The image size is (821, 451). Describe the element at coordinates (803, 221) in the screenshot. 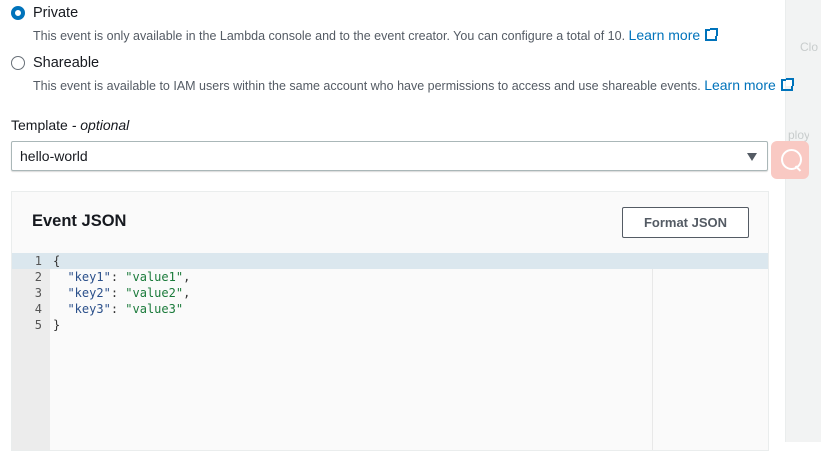

I see `side-panel` at that location.